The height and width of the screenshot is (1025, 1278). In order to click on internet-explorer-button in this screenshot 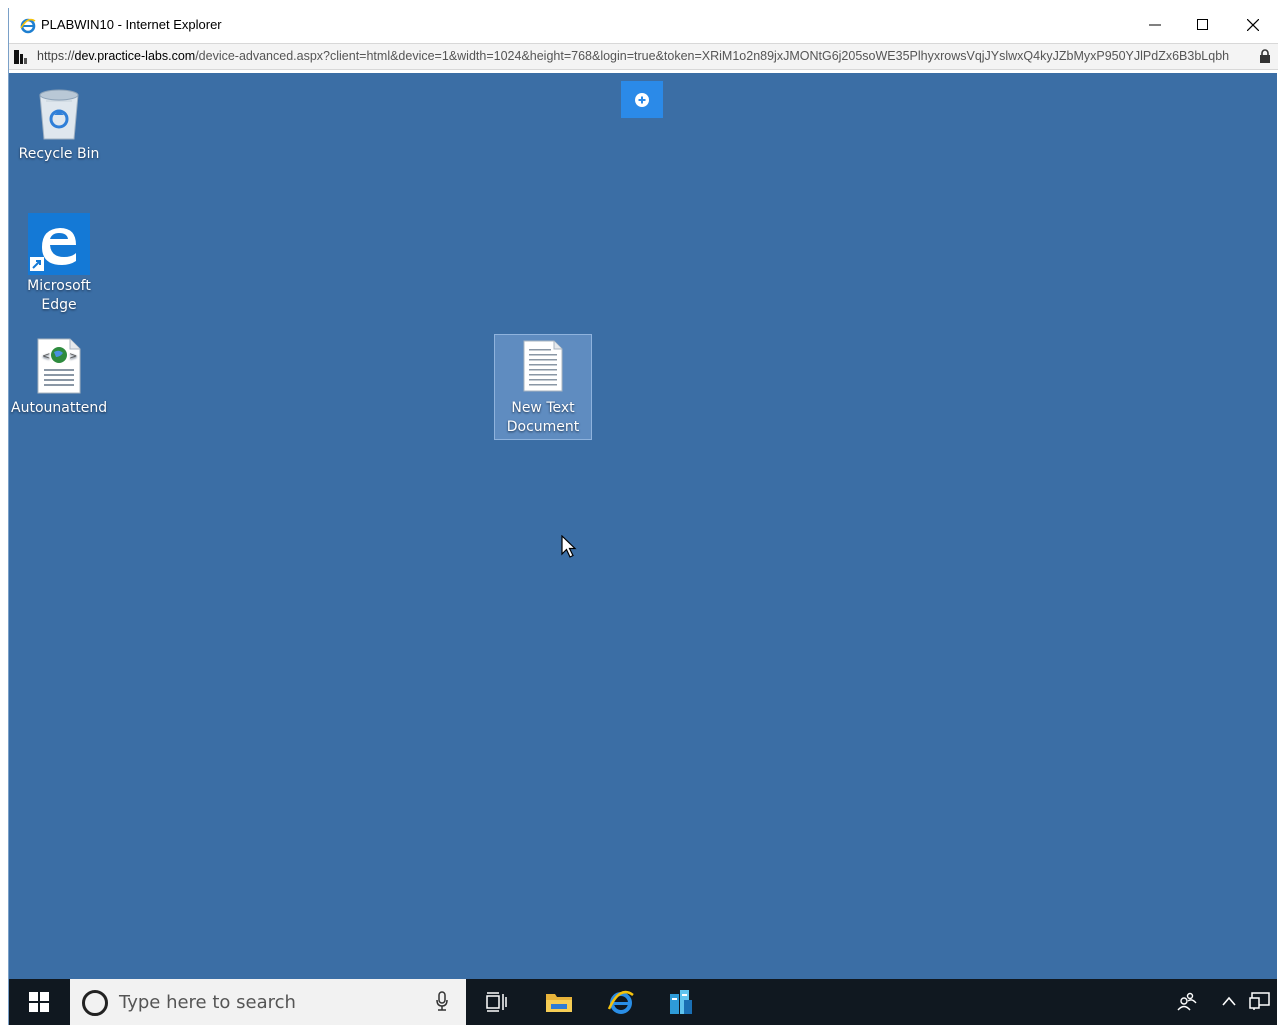, I will do `click(621, 1002)`.